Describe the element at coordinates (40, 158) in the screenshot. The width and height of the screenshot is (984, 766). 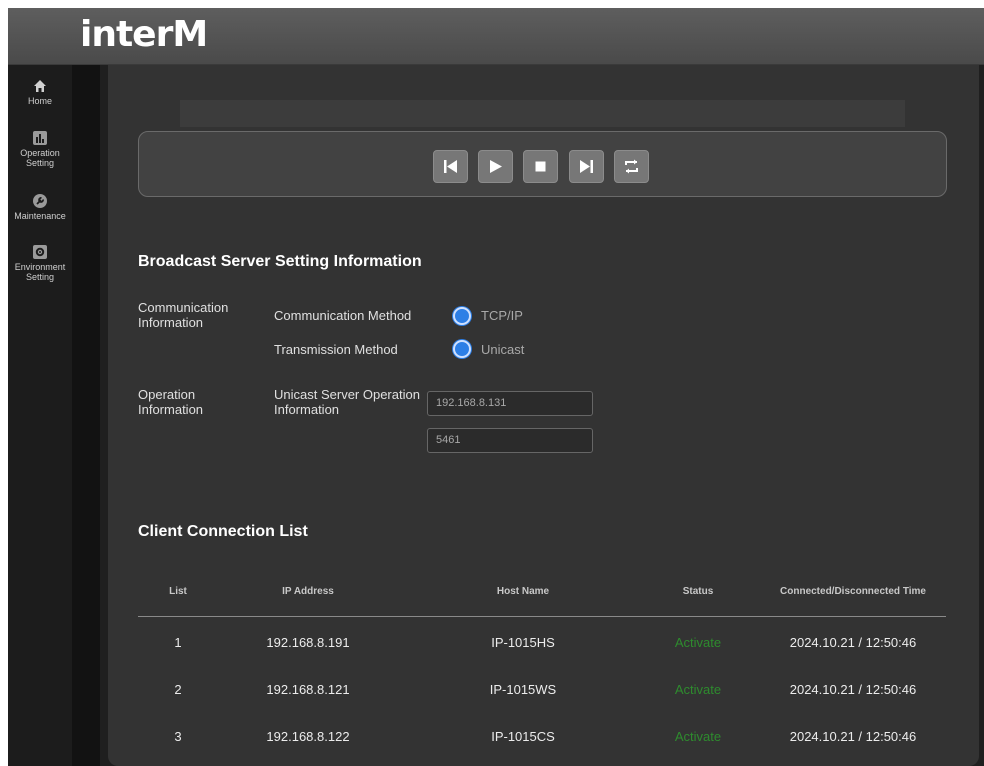
I see `sidebar-item-label: Operation Setting` at that location.